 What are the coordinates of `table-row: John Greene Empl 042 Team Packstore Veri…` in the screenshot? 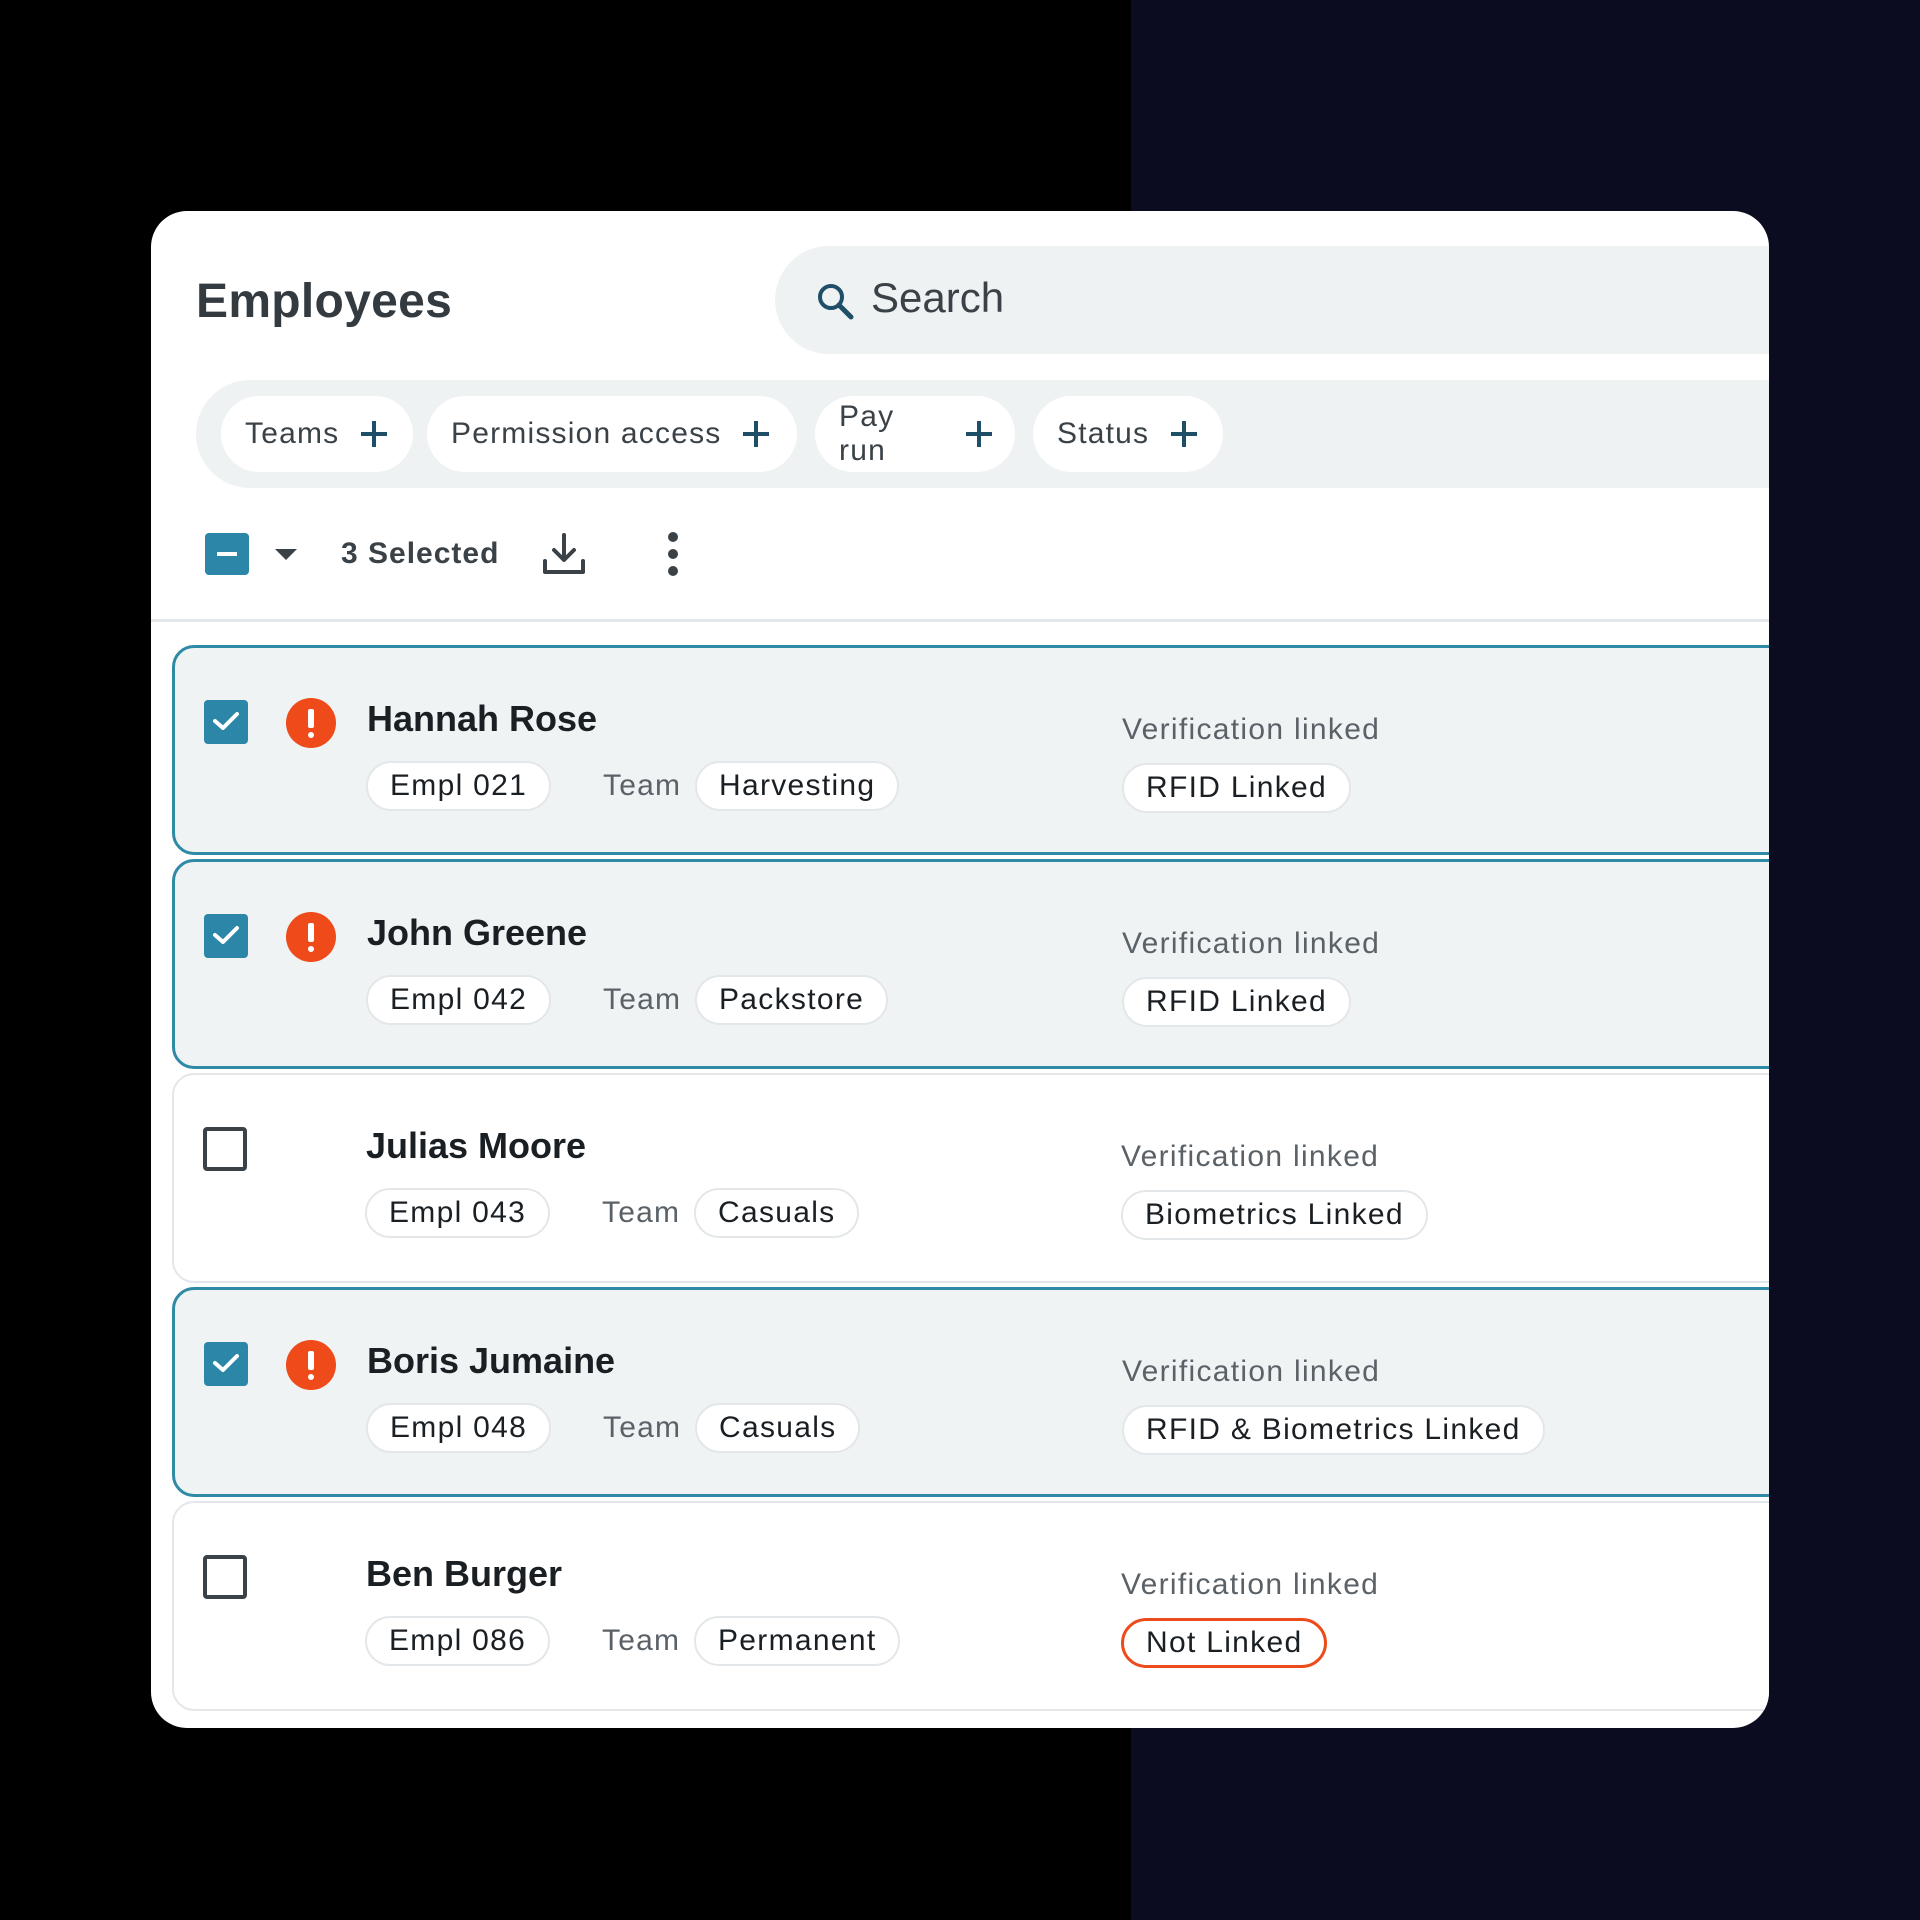 It's located at (970, 964).